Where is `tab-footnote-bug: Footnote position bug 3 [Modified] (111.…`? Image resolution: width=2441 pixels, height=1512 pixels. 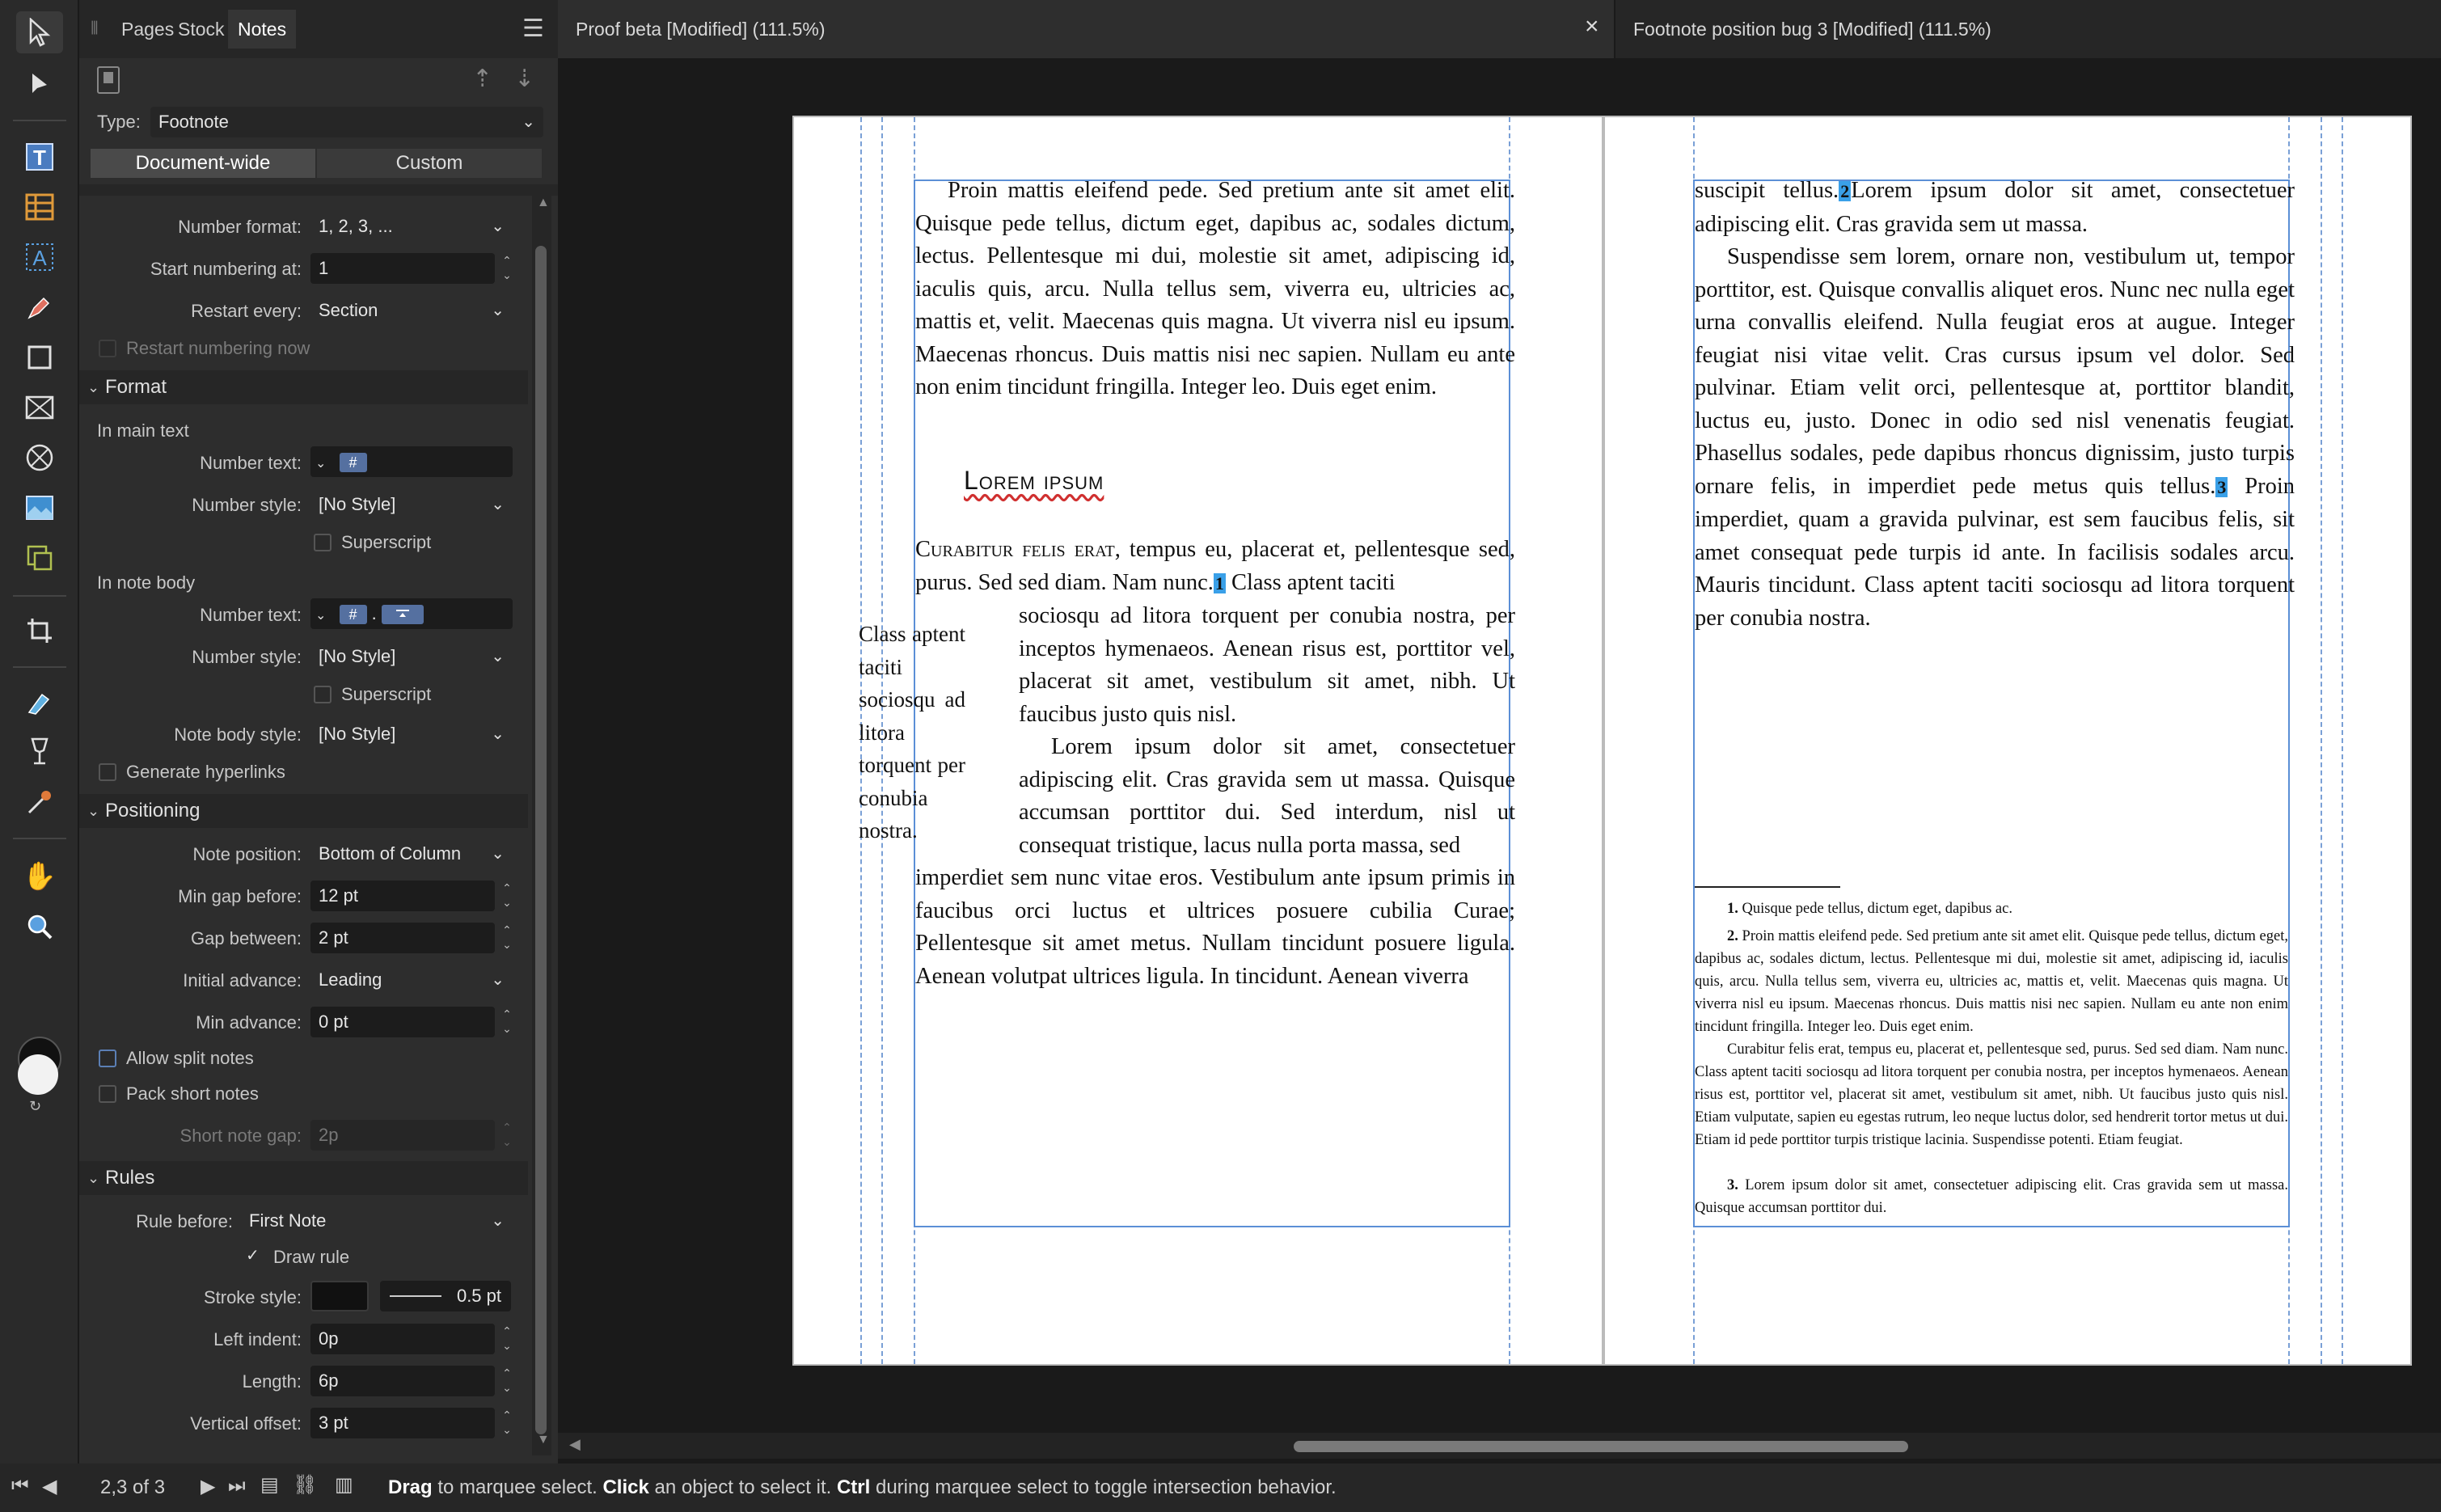
tab-footnote-bug: Footnote position bug 3 [Modified] (111.… is located at coordinates (2028, 29).